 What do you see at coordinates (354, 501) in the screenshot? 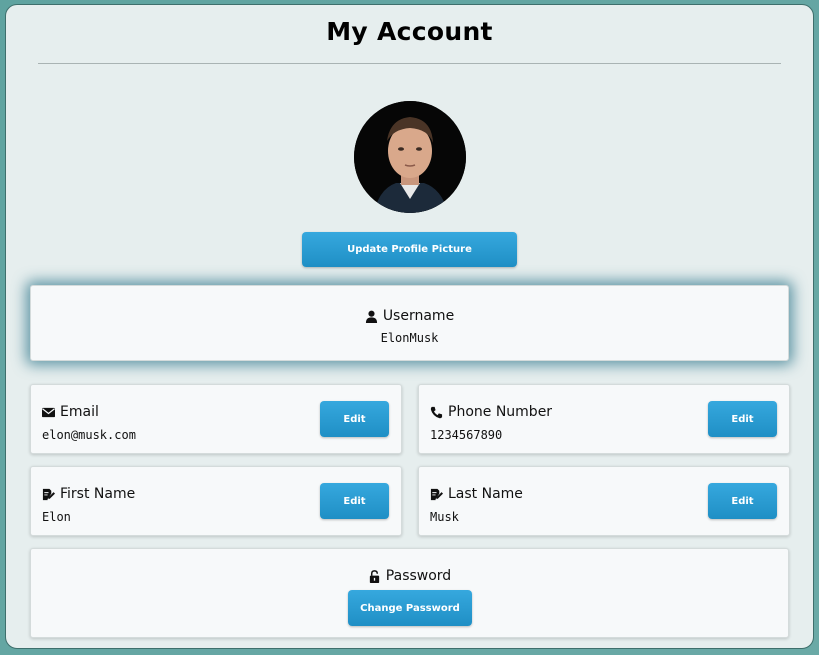
I see `edit-first-name-button: Edit` at bounding box center [354, 501].